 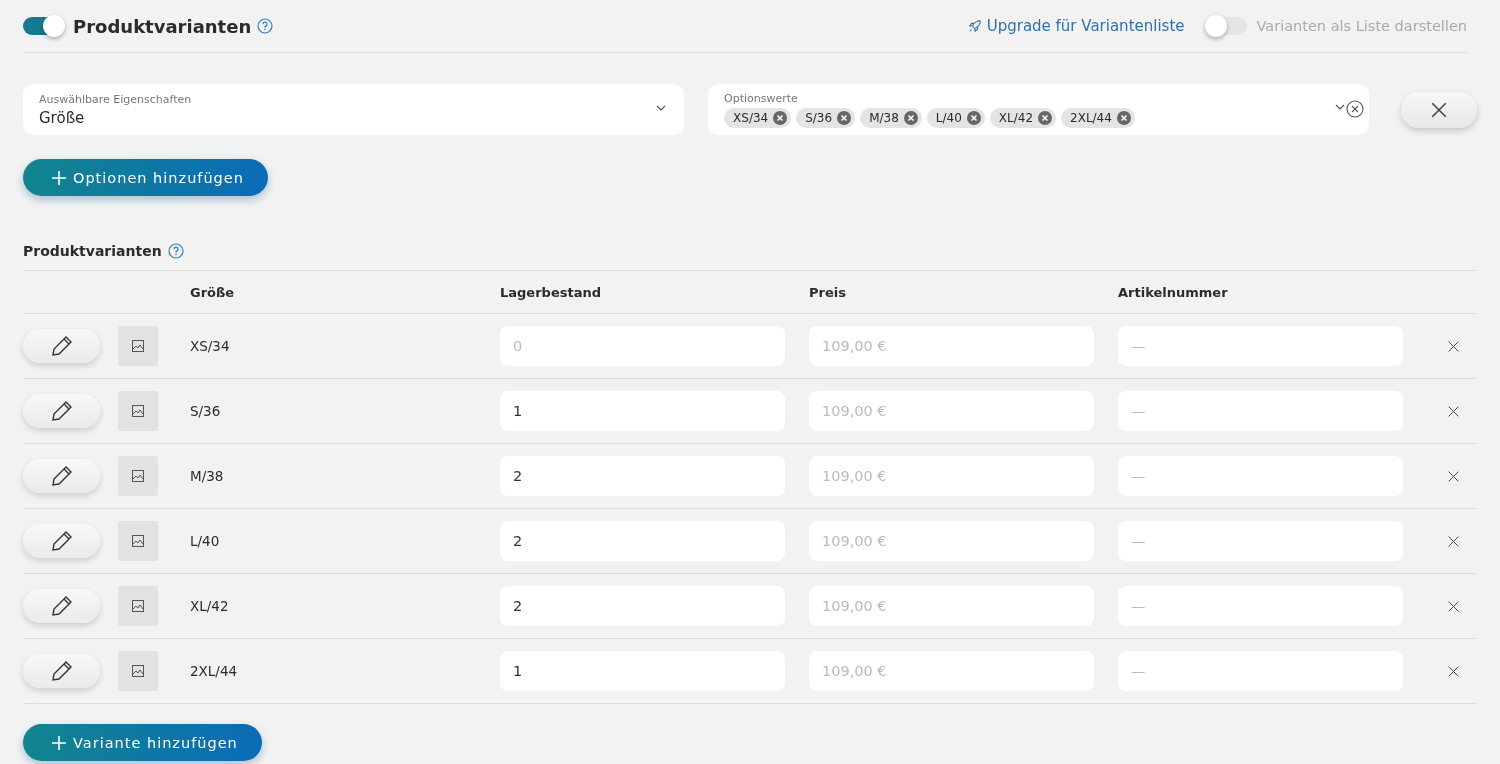 What do you see at coordinates (827, 292) in the screenshot?
I see `column-header: Preis` at bounding box center [827, 292].